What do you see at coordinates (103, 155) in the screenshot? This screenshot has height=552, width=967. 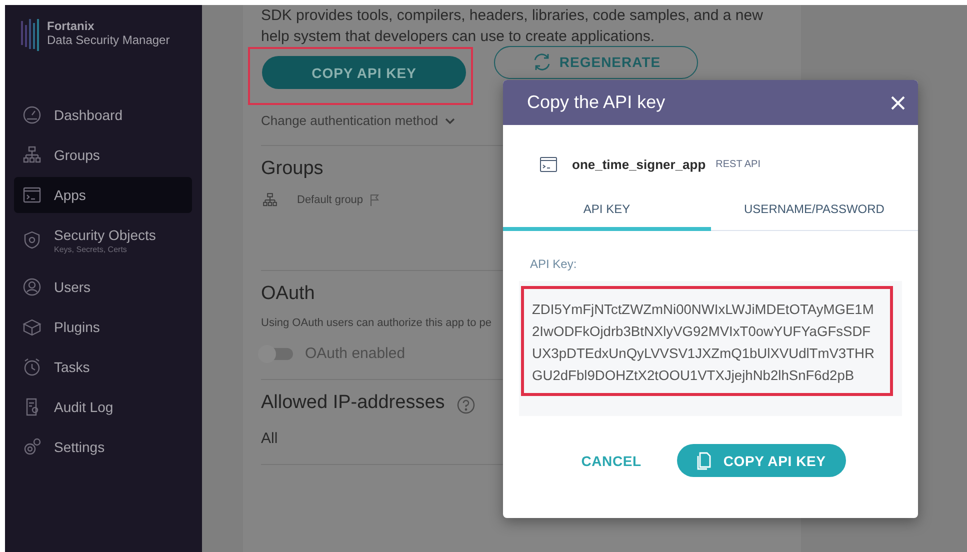 I see `sidebar-item: Groups` at bounding box center [103, 155].